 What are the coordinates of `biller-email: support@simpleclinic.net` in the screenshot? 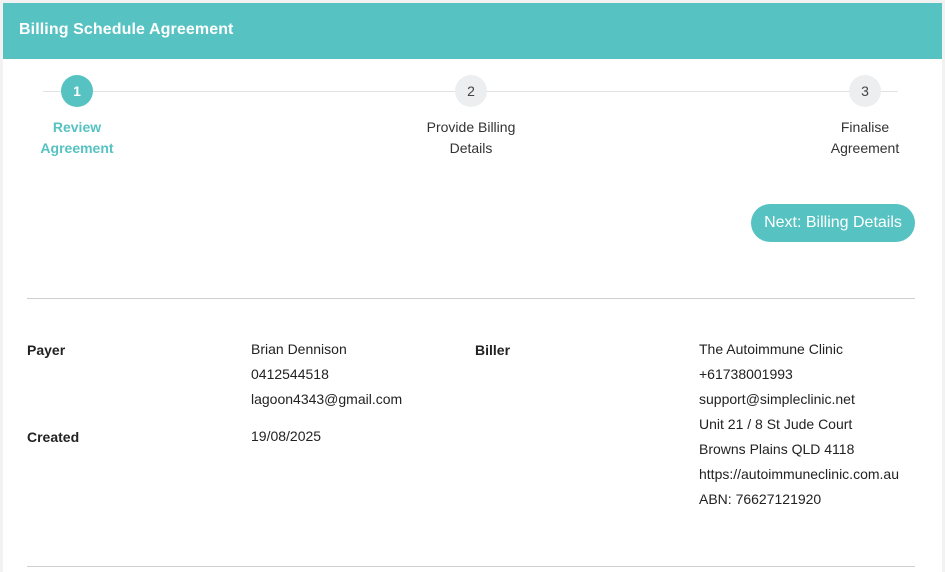 It's located at (777, 399).